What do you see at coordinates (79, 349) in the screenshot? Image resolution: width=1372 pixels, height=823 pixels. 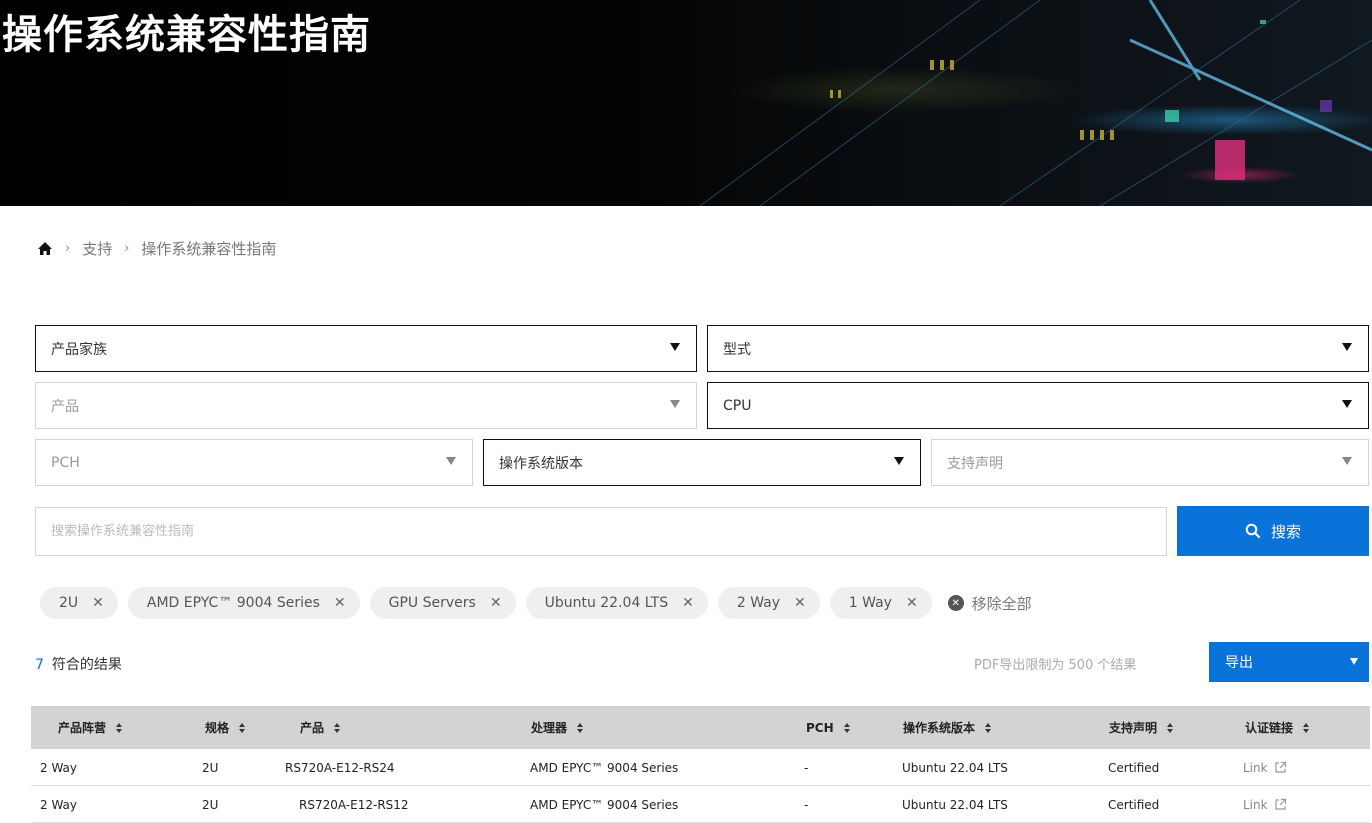 I see `product-family-label: 产品家族` at bounding box center [79, 349].